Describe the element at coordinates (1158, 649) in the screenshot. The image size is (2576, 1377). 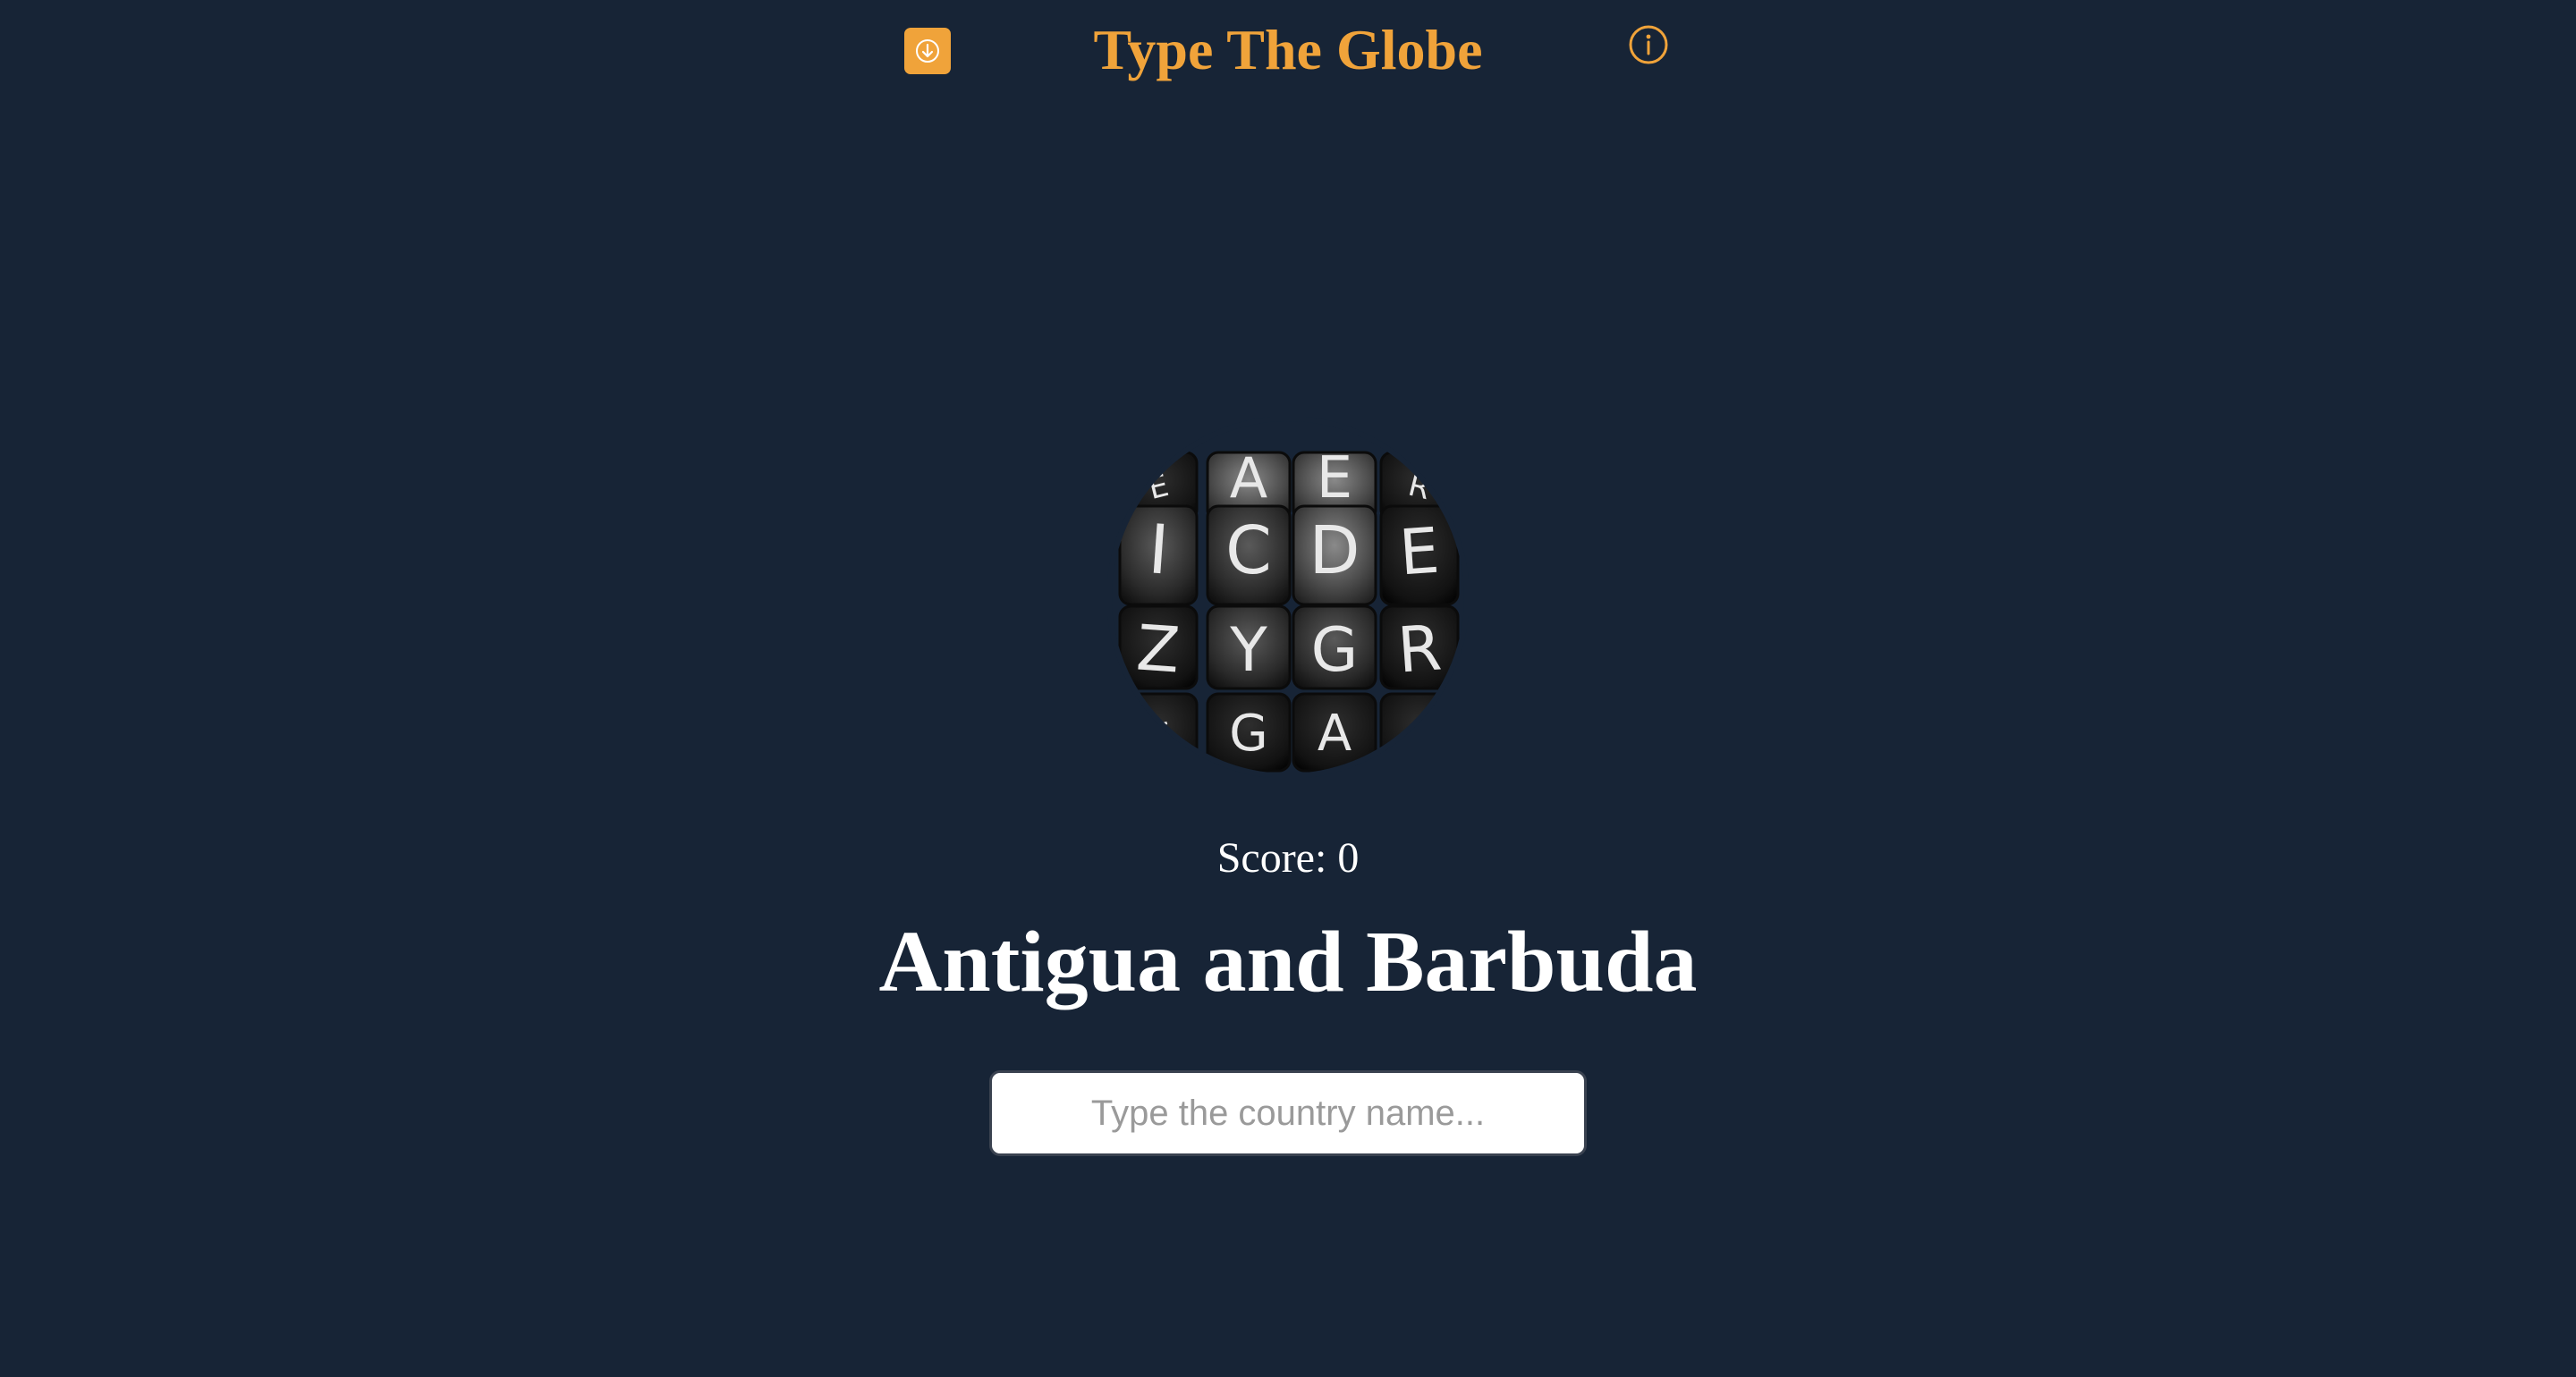
I see `globe-letter: Z` at that location.